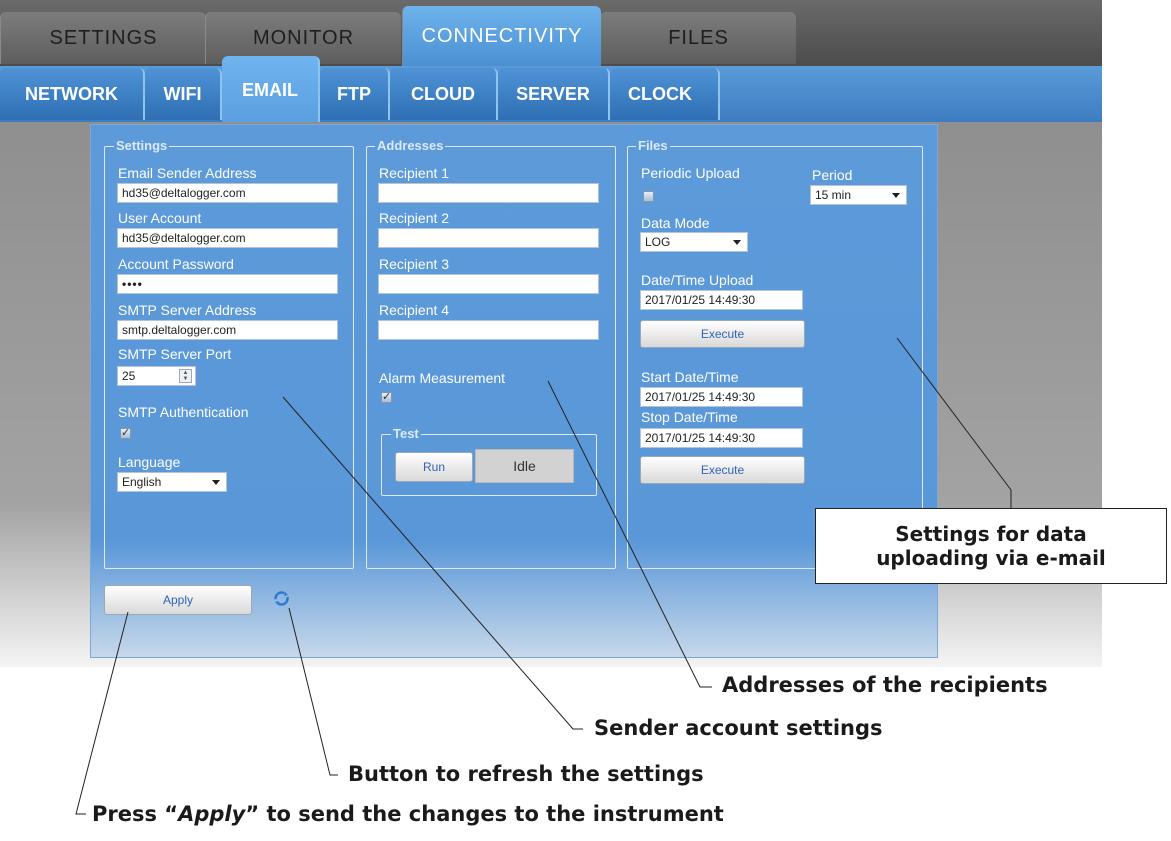  What do you see at coordinates (135, 814) in the screenshot?
I see `apply-callout-pre: Press “` at bounding box center [135, 814].